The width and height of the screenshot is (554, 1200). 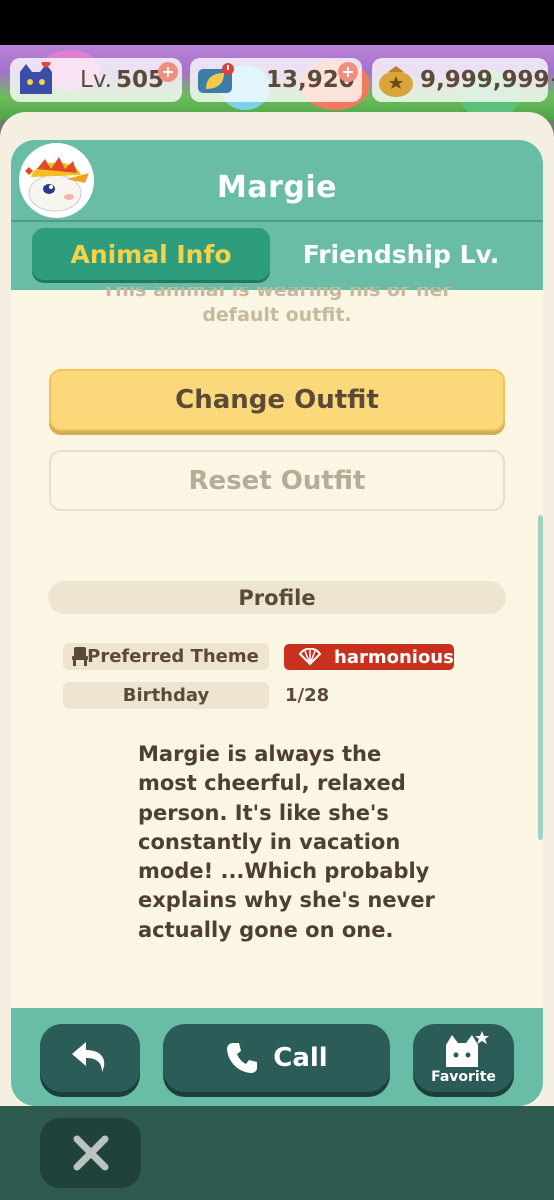 I want to click on back-arrow-icon, so click(x=88, y=1057).